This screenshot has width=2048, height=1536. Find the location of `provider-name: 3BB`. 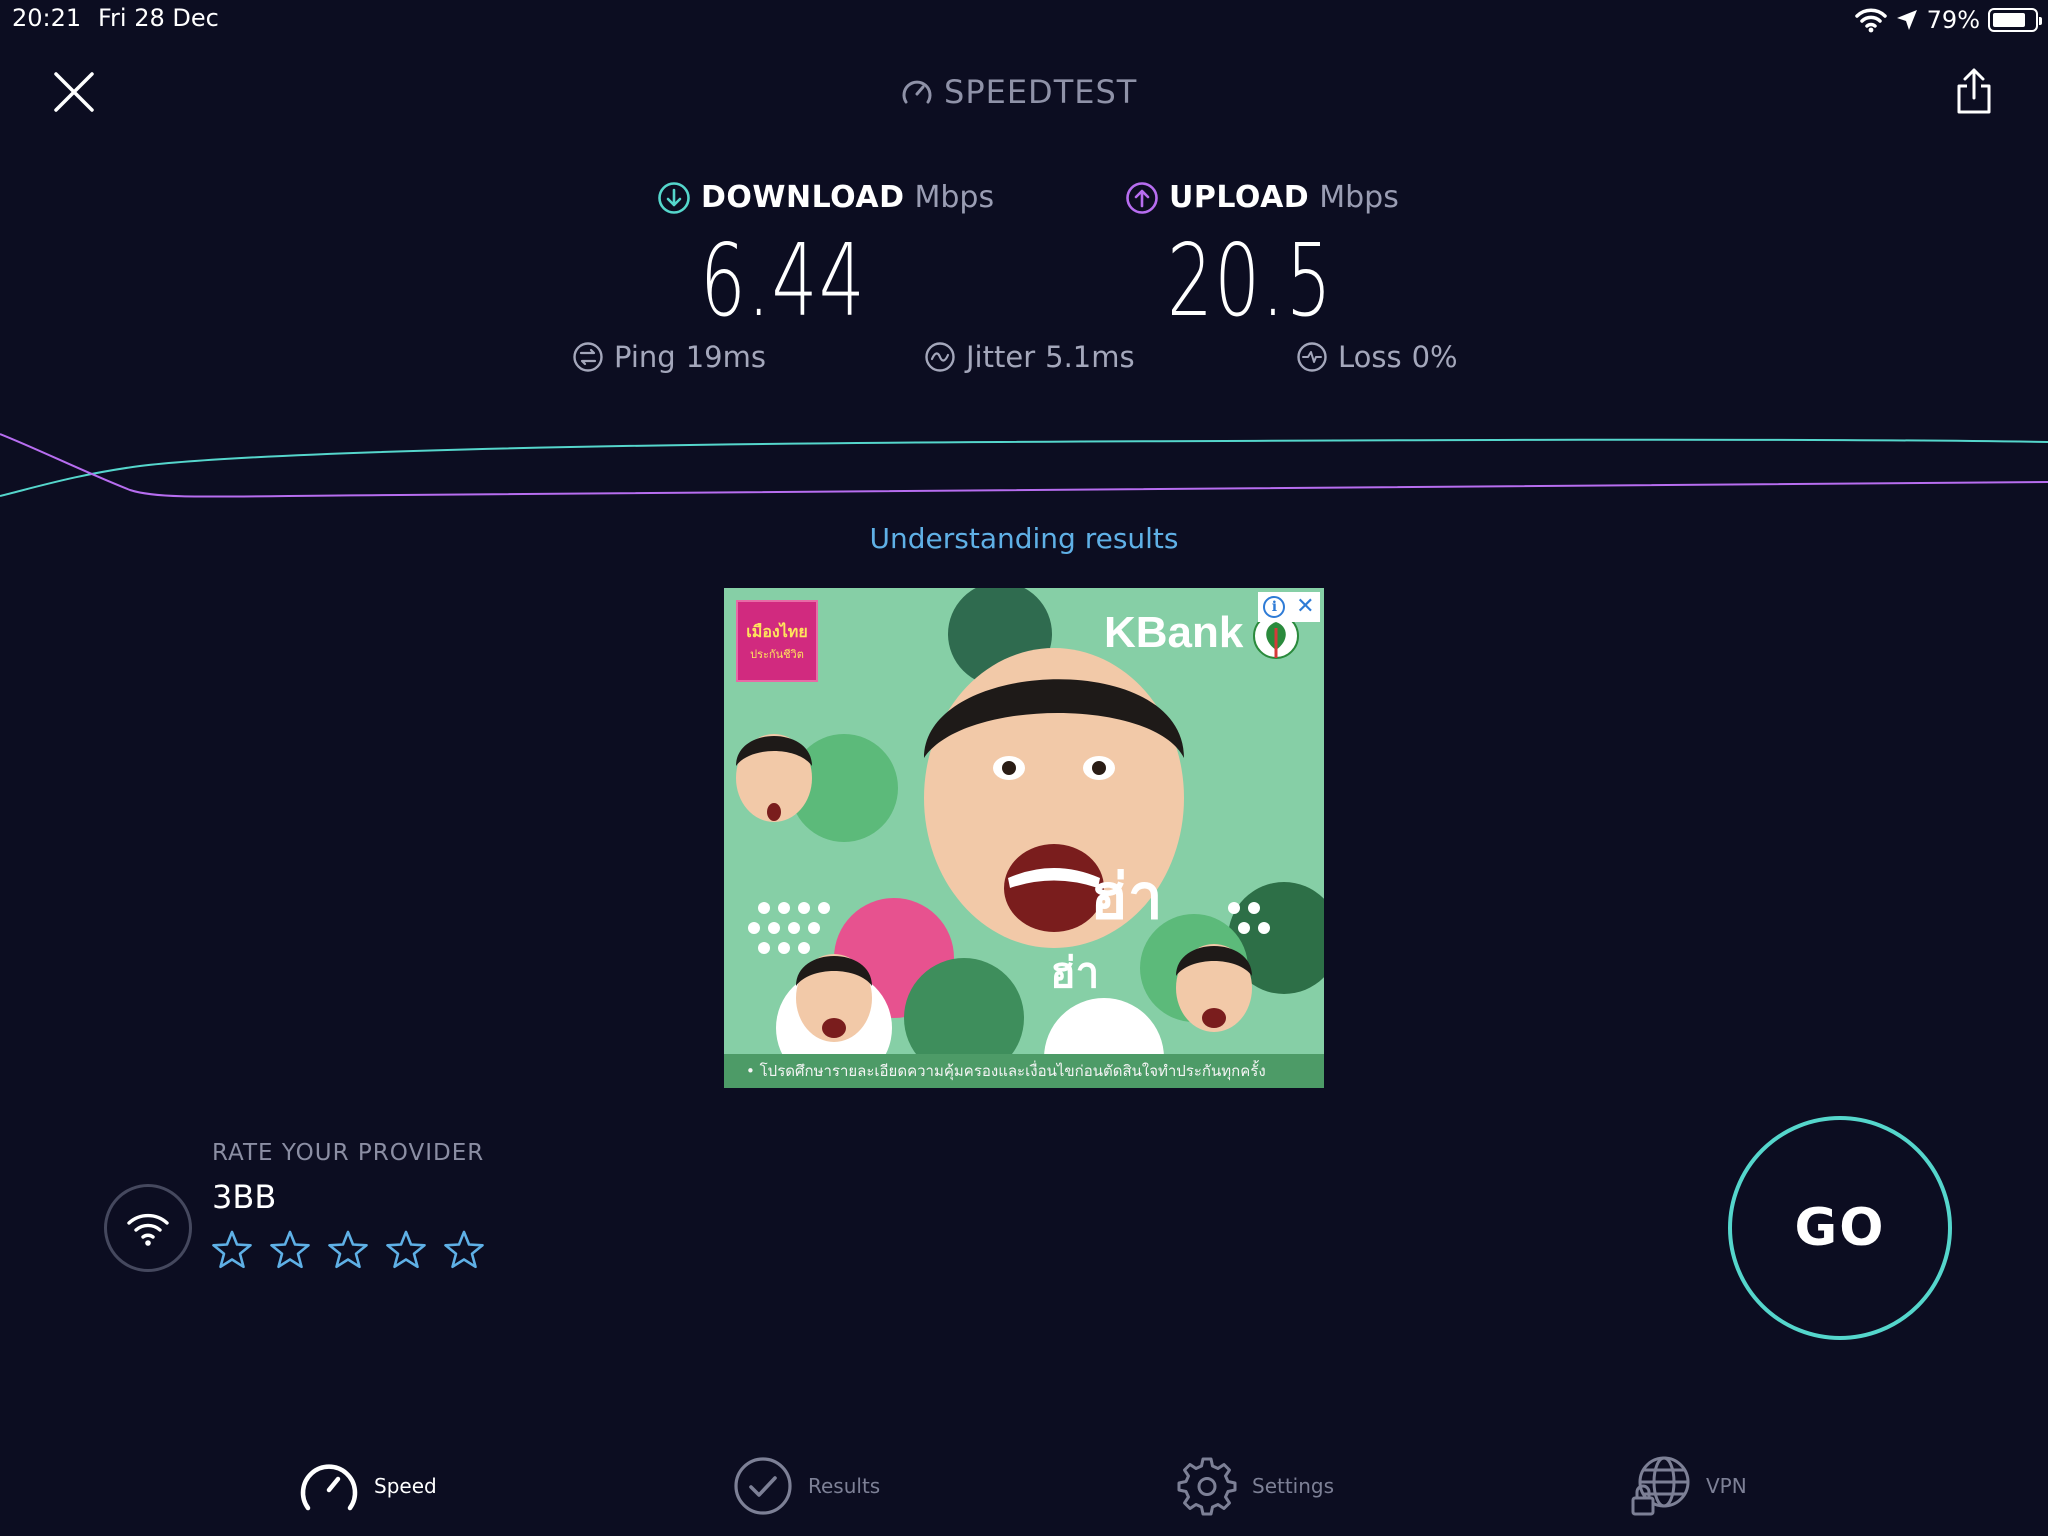

provider-name: 3BB is located at coordinates (244, 1197).